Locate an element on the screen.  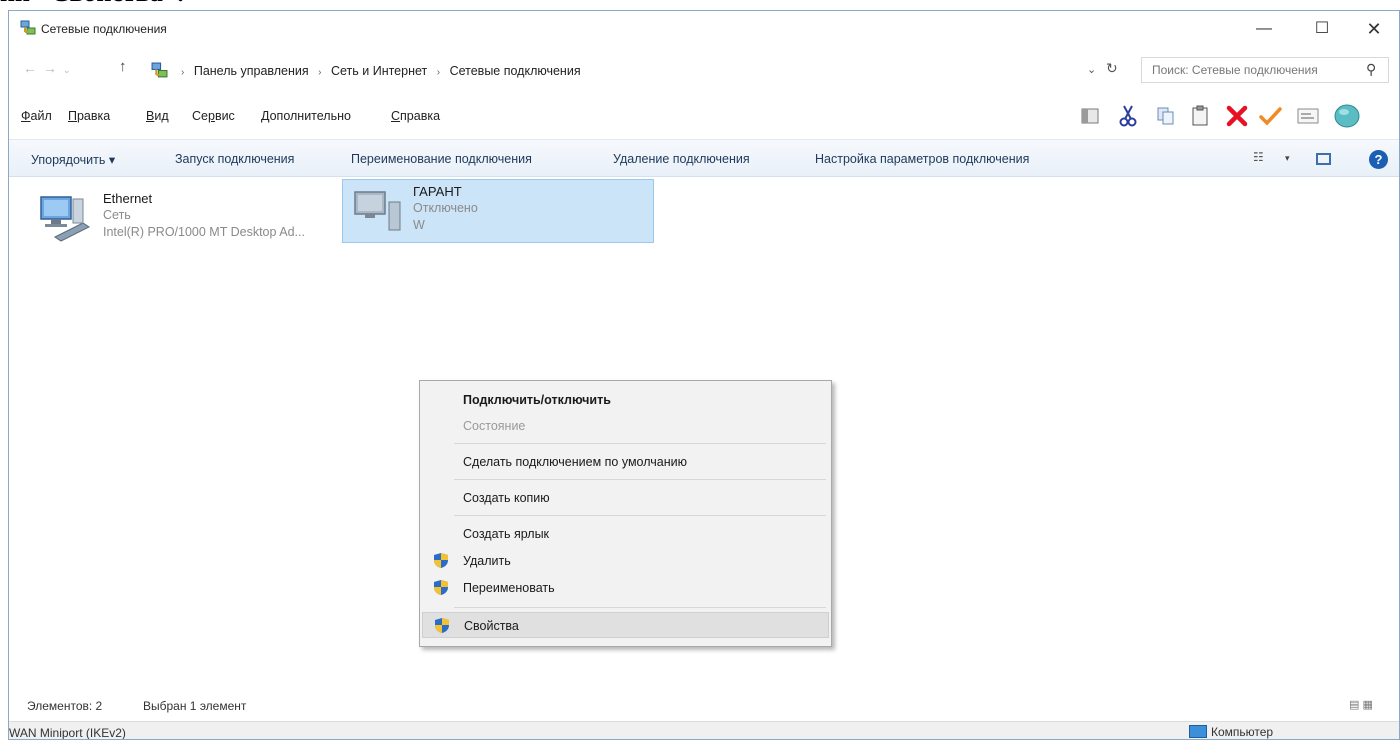
refresh-icon: ↻ is located at coordinates (1112, 68).